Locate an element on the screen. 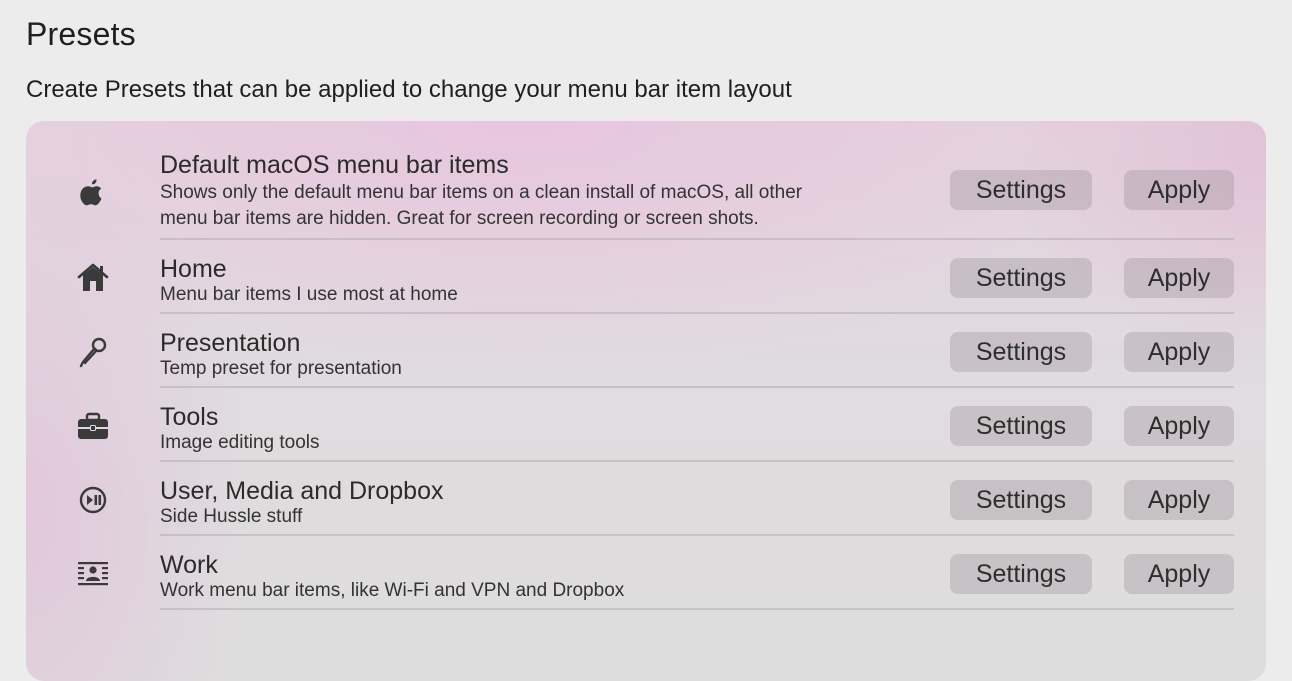  house-icon is located at coordinates (93, 278).